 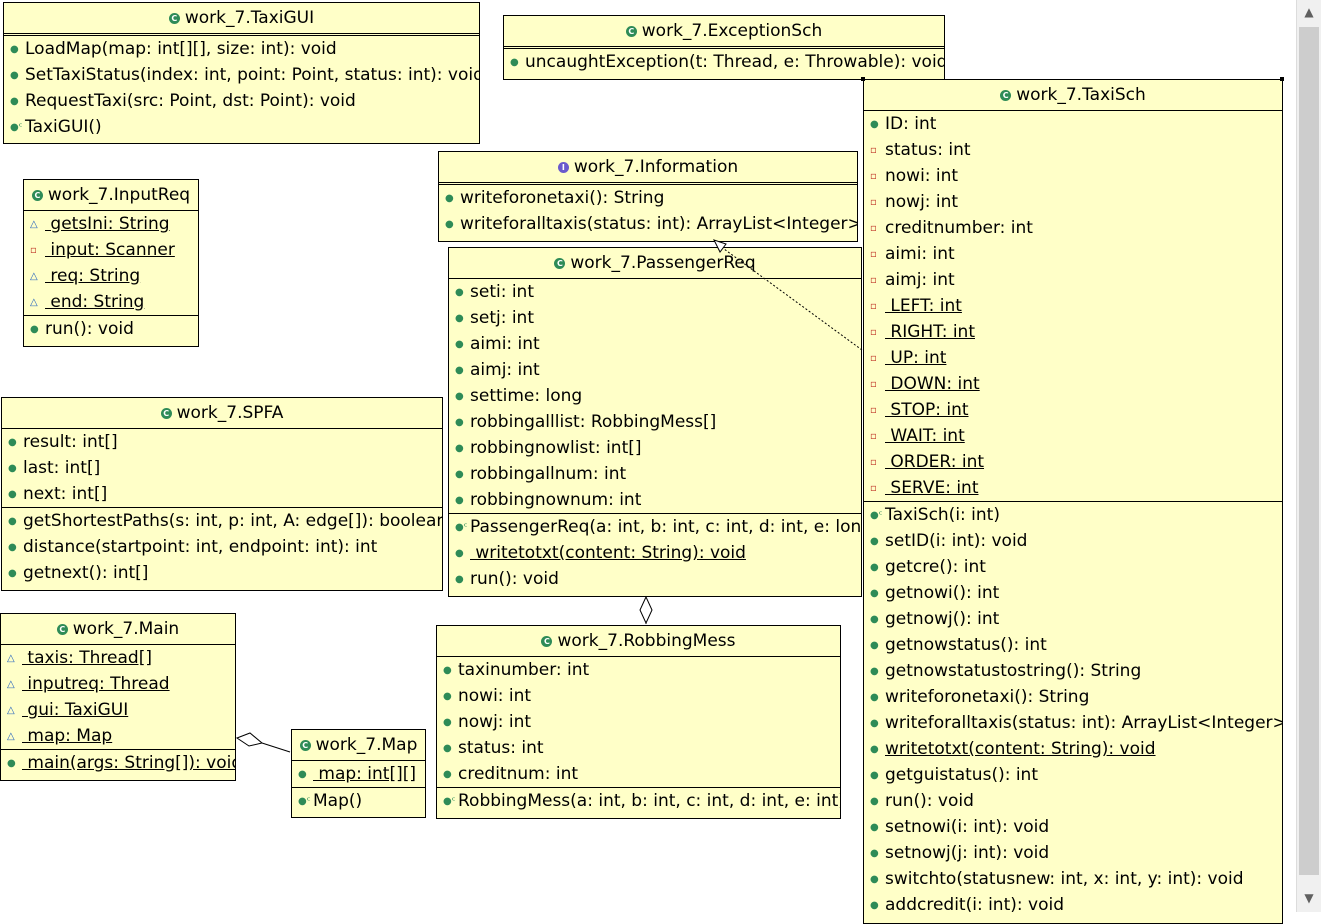 What do you see at coordinates (562, 198) in the screenshot?
I see `method: writeforonetaxi(): String` at bounding box center [562, 198].